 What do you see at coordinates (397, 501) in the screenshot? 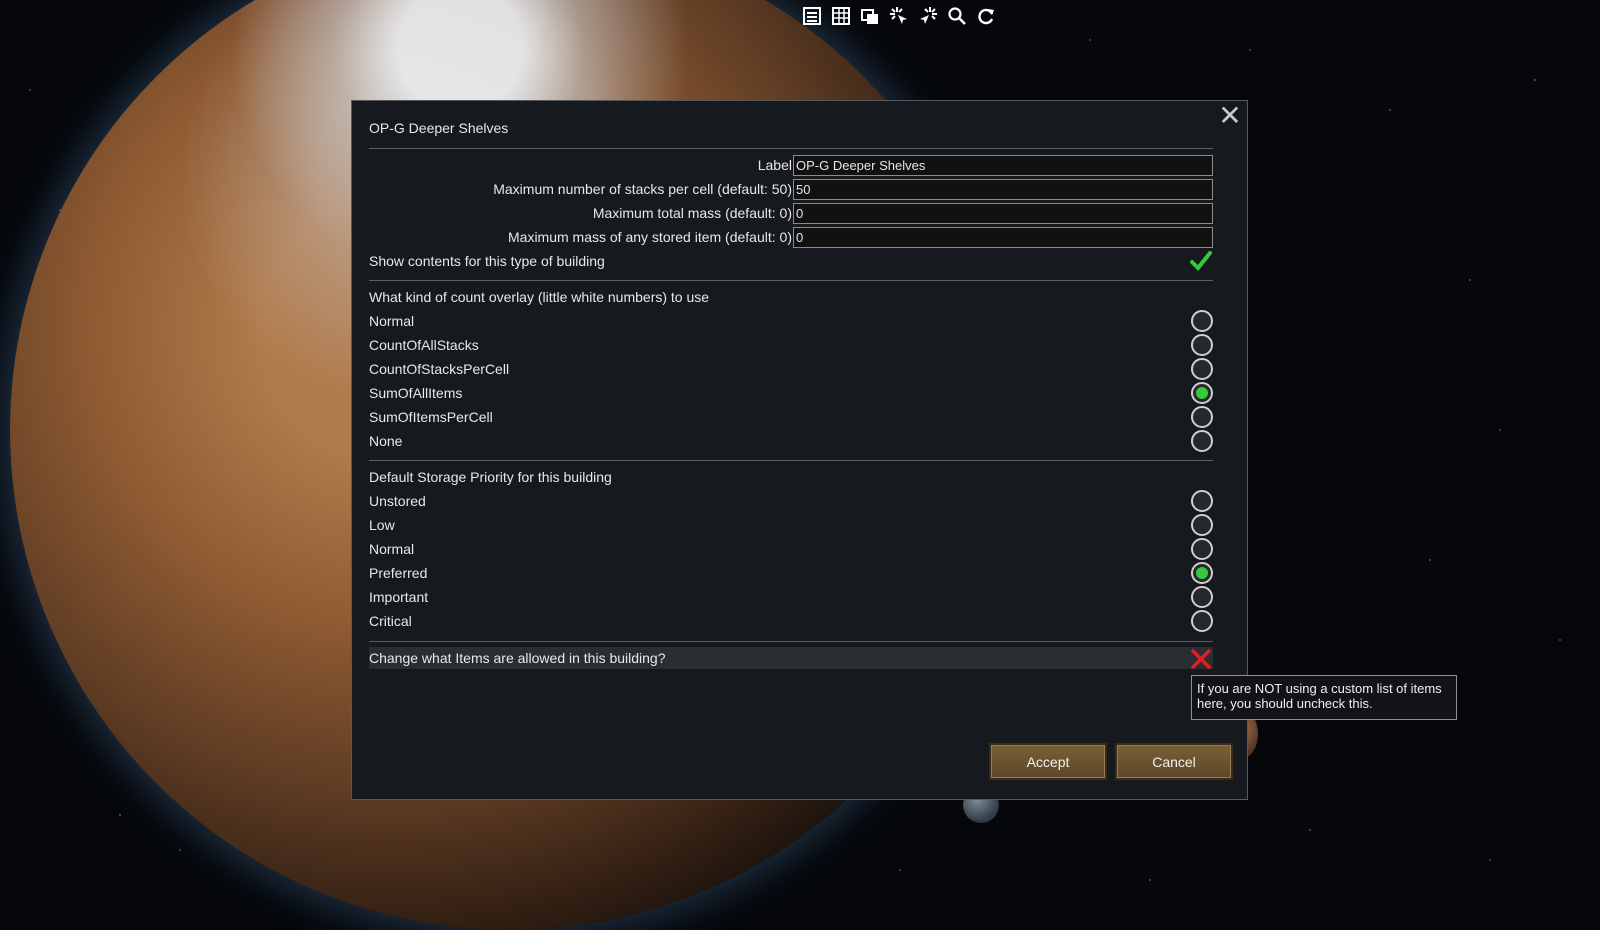
I see `priority-option-label: Unstored` at bounding box center [397, 501].